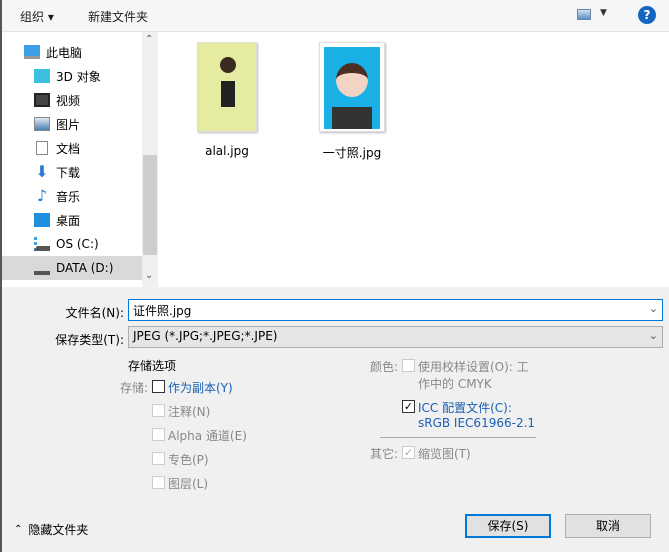 The width and height of the screenshot is (669, 552). I want to click on new-folder-button: 新建文件夹, so click(118, 16).